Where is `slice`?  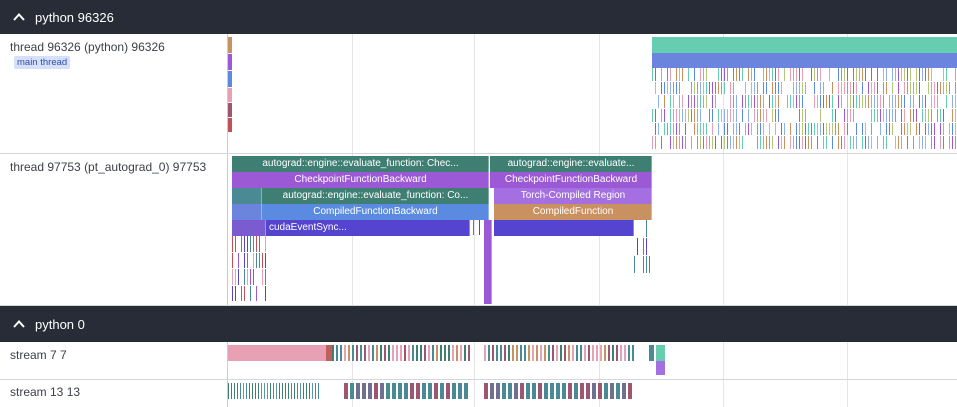 slice is located at coordinates (804, 60).